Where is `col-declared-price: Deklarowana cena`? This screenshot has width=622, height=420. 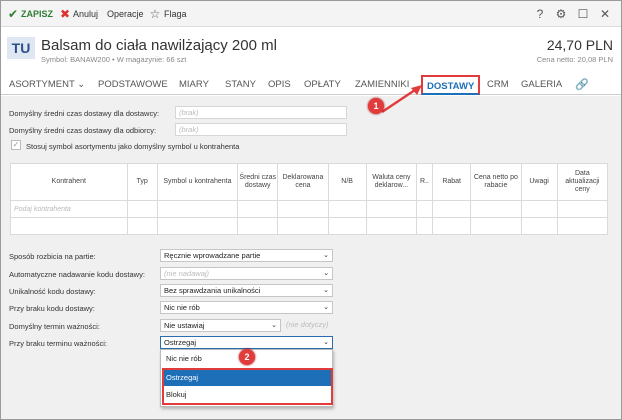
col-declared-price: Deklarowana cena is located at coordinates (303, 182).